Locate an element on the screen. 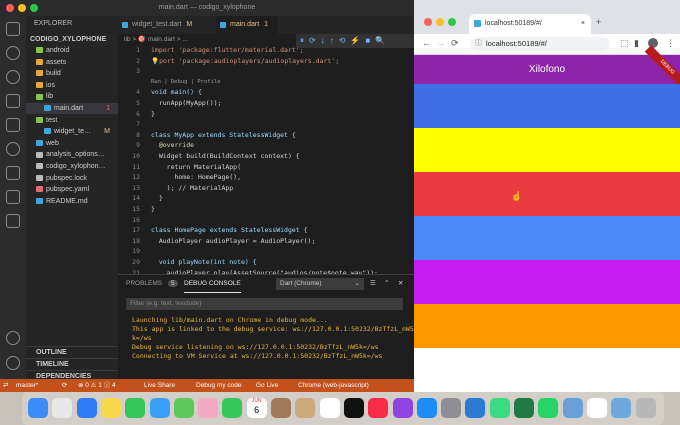 This screenshot has width=680, height=425. list-item: test is located at coordinates (72, 120).